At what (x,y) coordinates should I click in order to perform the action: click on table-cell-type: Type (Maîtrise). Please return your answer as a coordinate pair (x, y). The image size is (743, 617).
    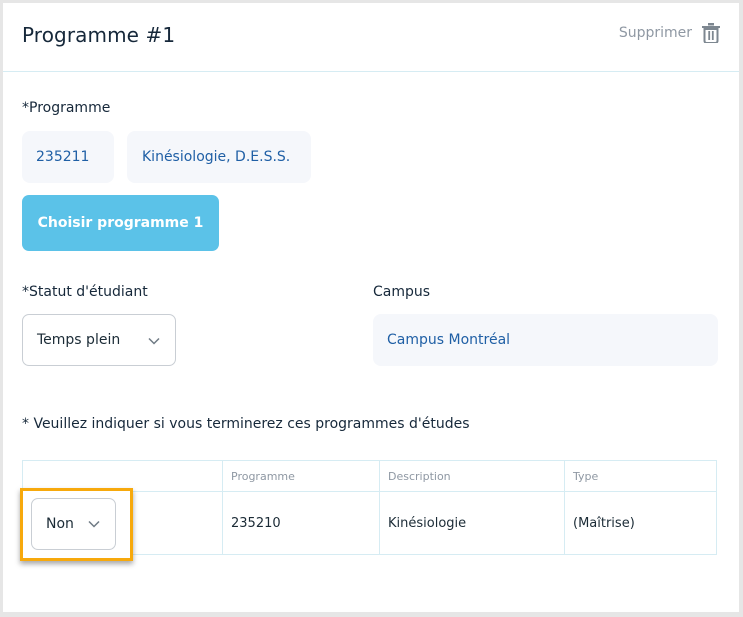
    Looking at the image, I should click on (640, 507).